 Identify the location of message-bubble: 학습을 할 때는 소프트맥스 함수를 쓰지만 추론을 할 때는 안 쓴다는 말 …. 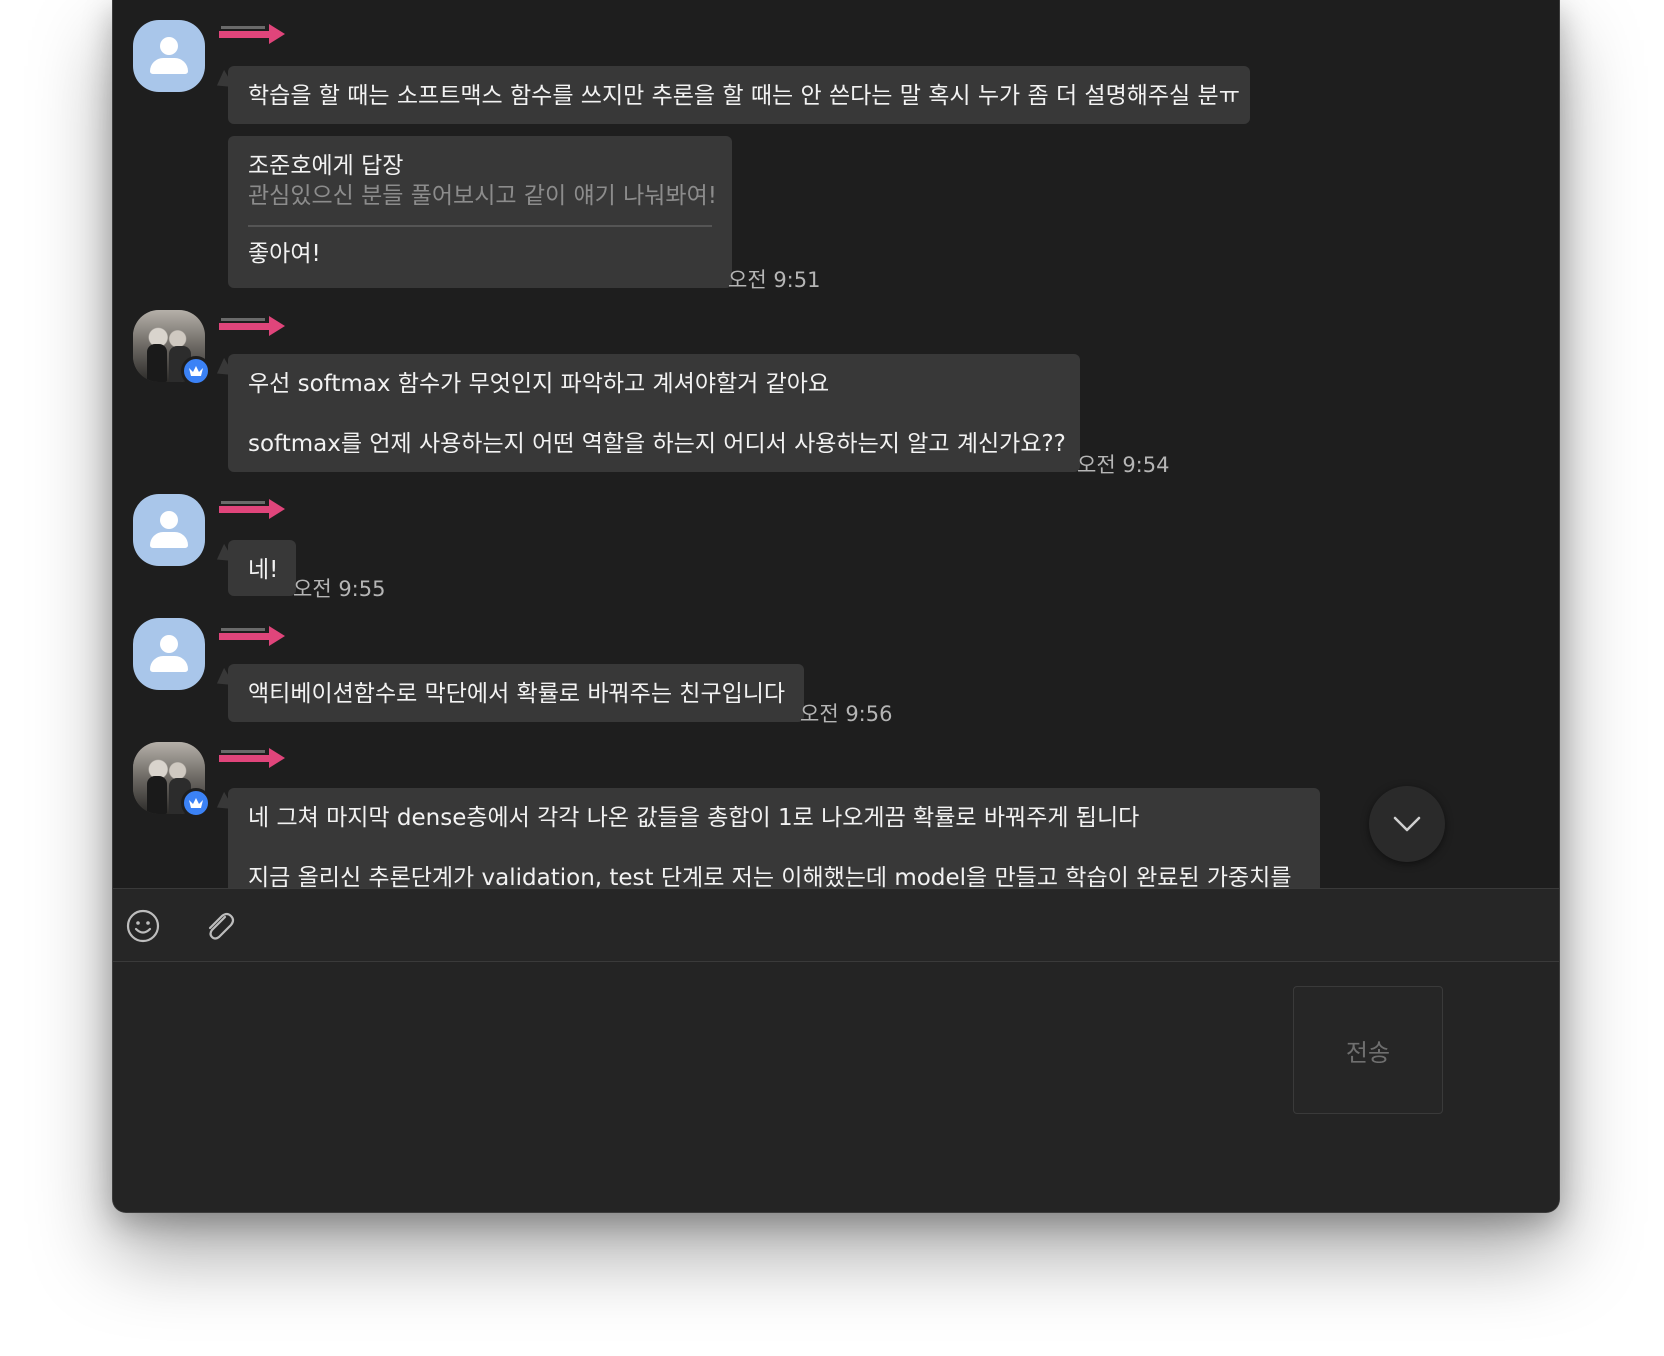
(739, 95).